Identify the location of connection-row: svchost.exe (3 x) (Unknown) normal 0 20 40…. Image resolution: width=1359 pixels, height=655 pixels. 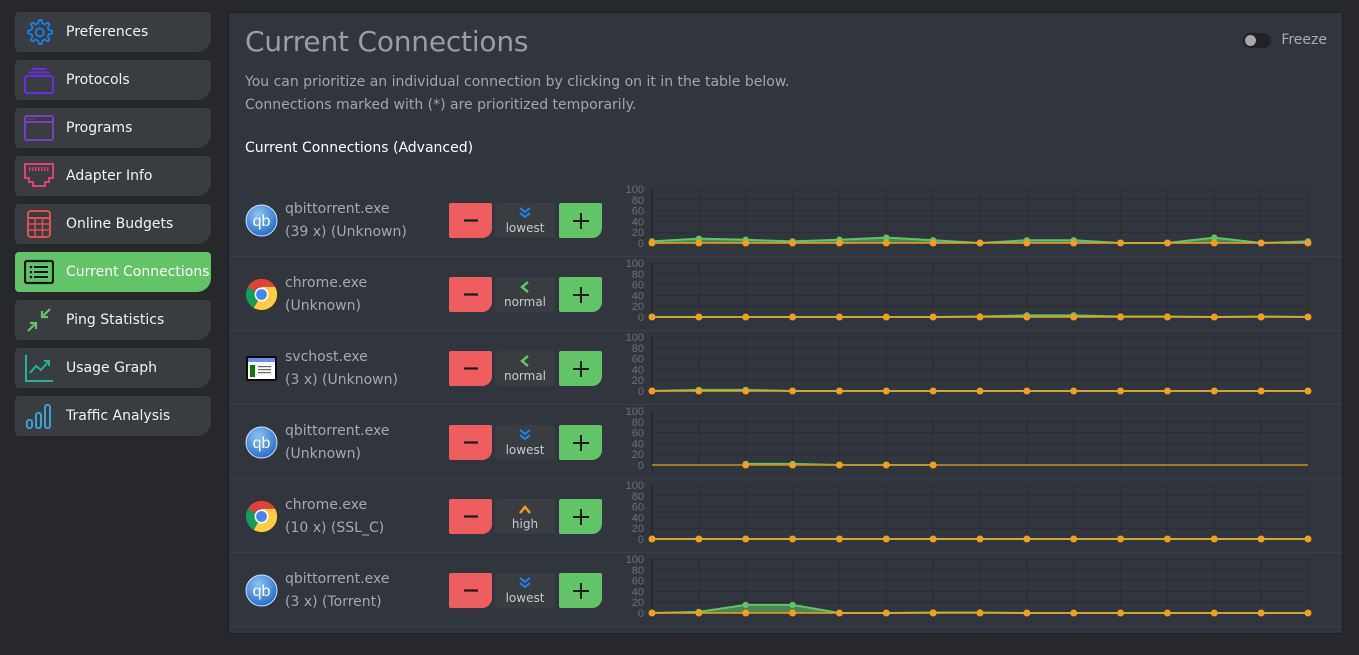
(785, 368).